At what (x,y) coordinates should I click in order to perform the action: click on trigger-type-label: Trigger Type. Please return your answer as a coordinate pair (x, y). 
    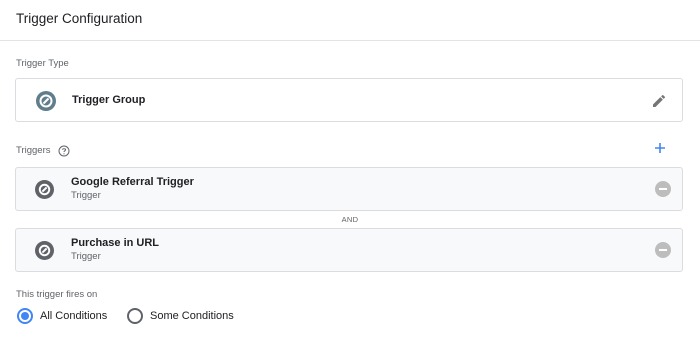
    Looking at the image, I should click on (42, 63).